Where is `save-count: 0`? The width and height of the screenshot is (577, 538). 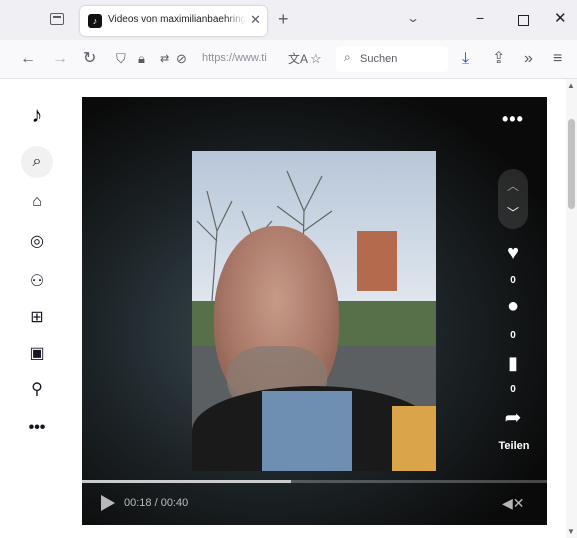
save-count: 0 is located at coordinates (513, 389).